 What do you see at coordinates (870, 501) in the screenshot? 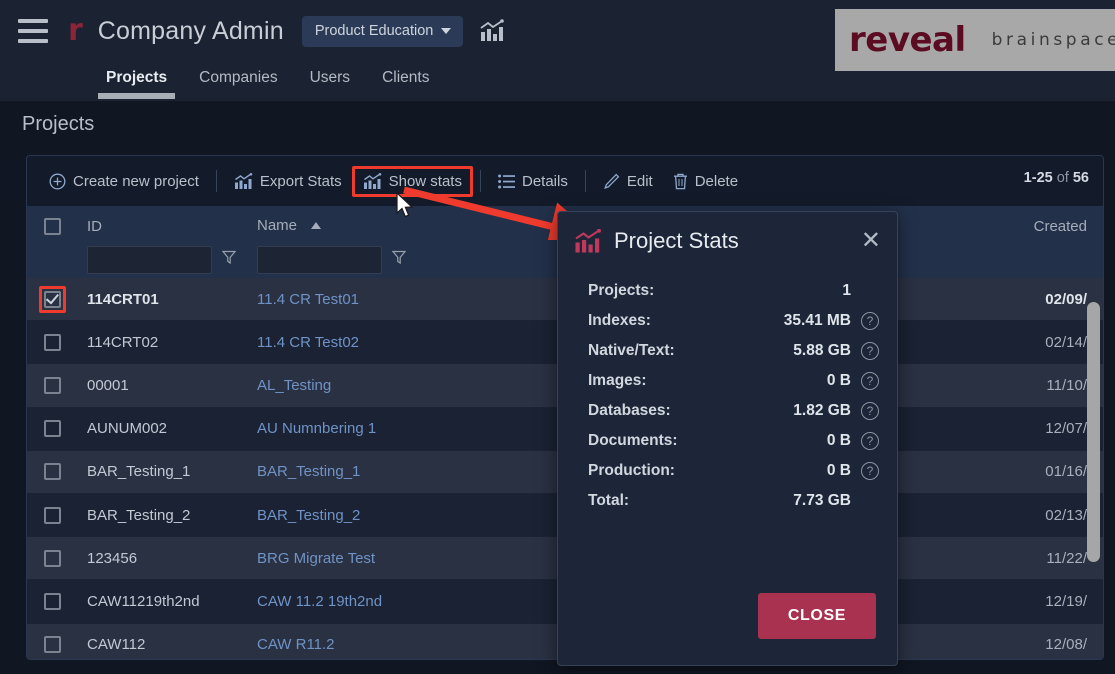
I see `stat-spacer` at bounding box center [870, 501].